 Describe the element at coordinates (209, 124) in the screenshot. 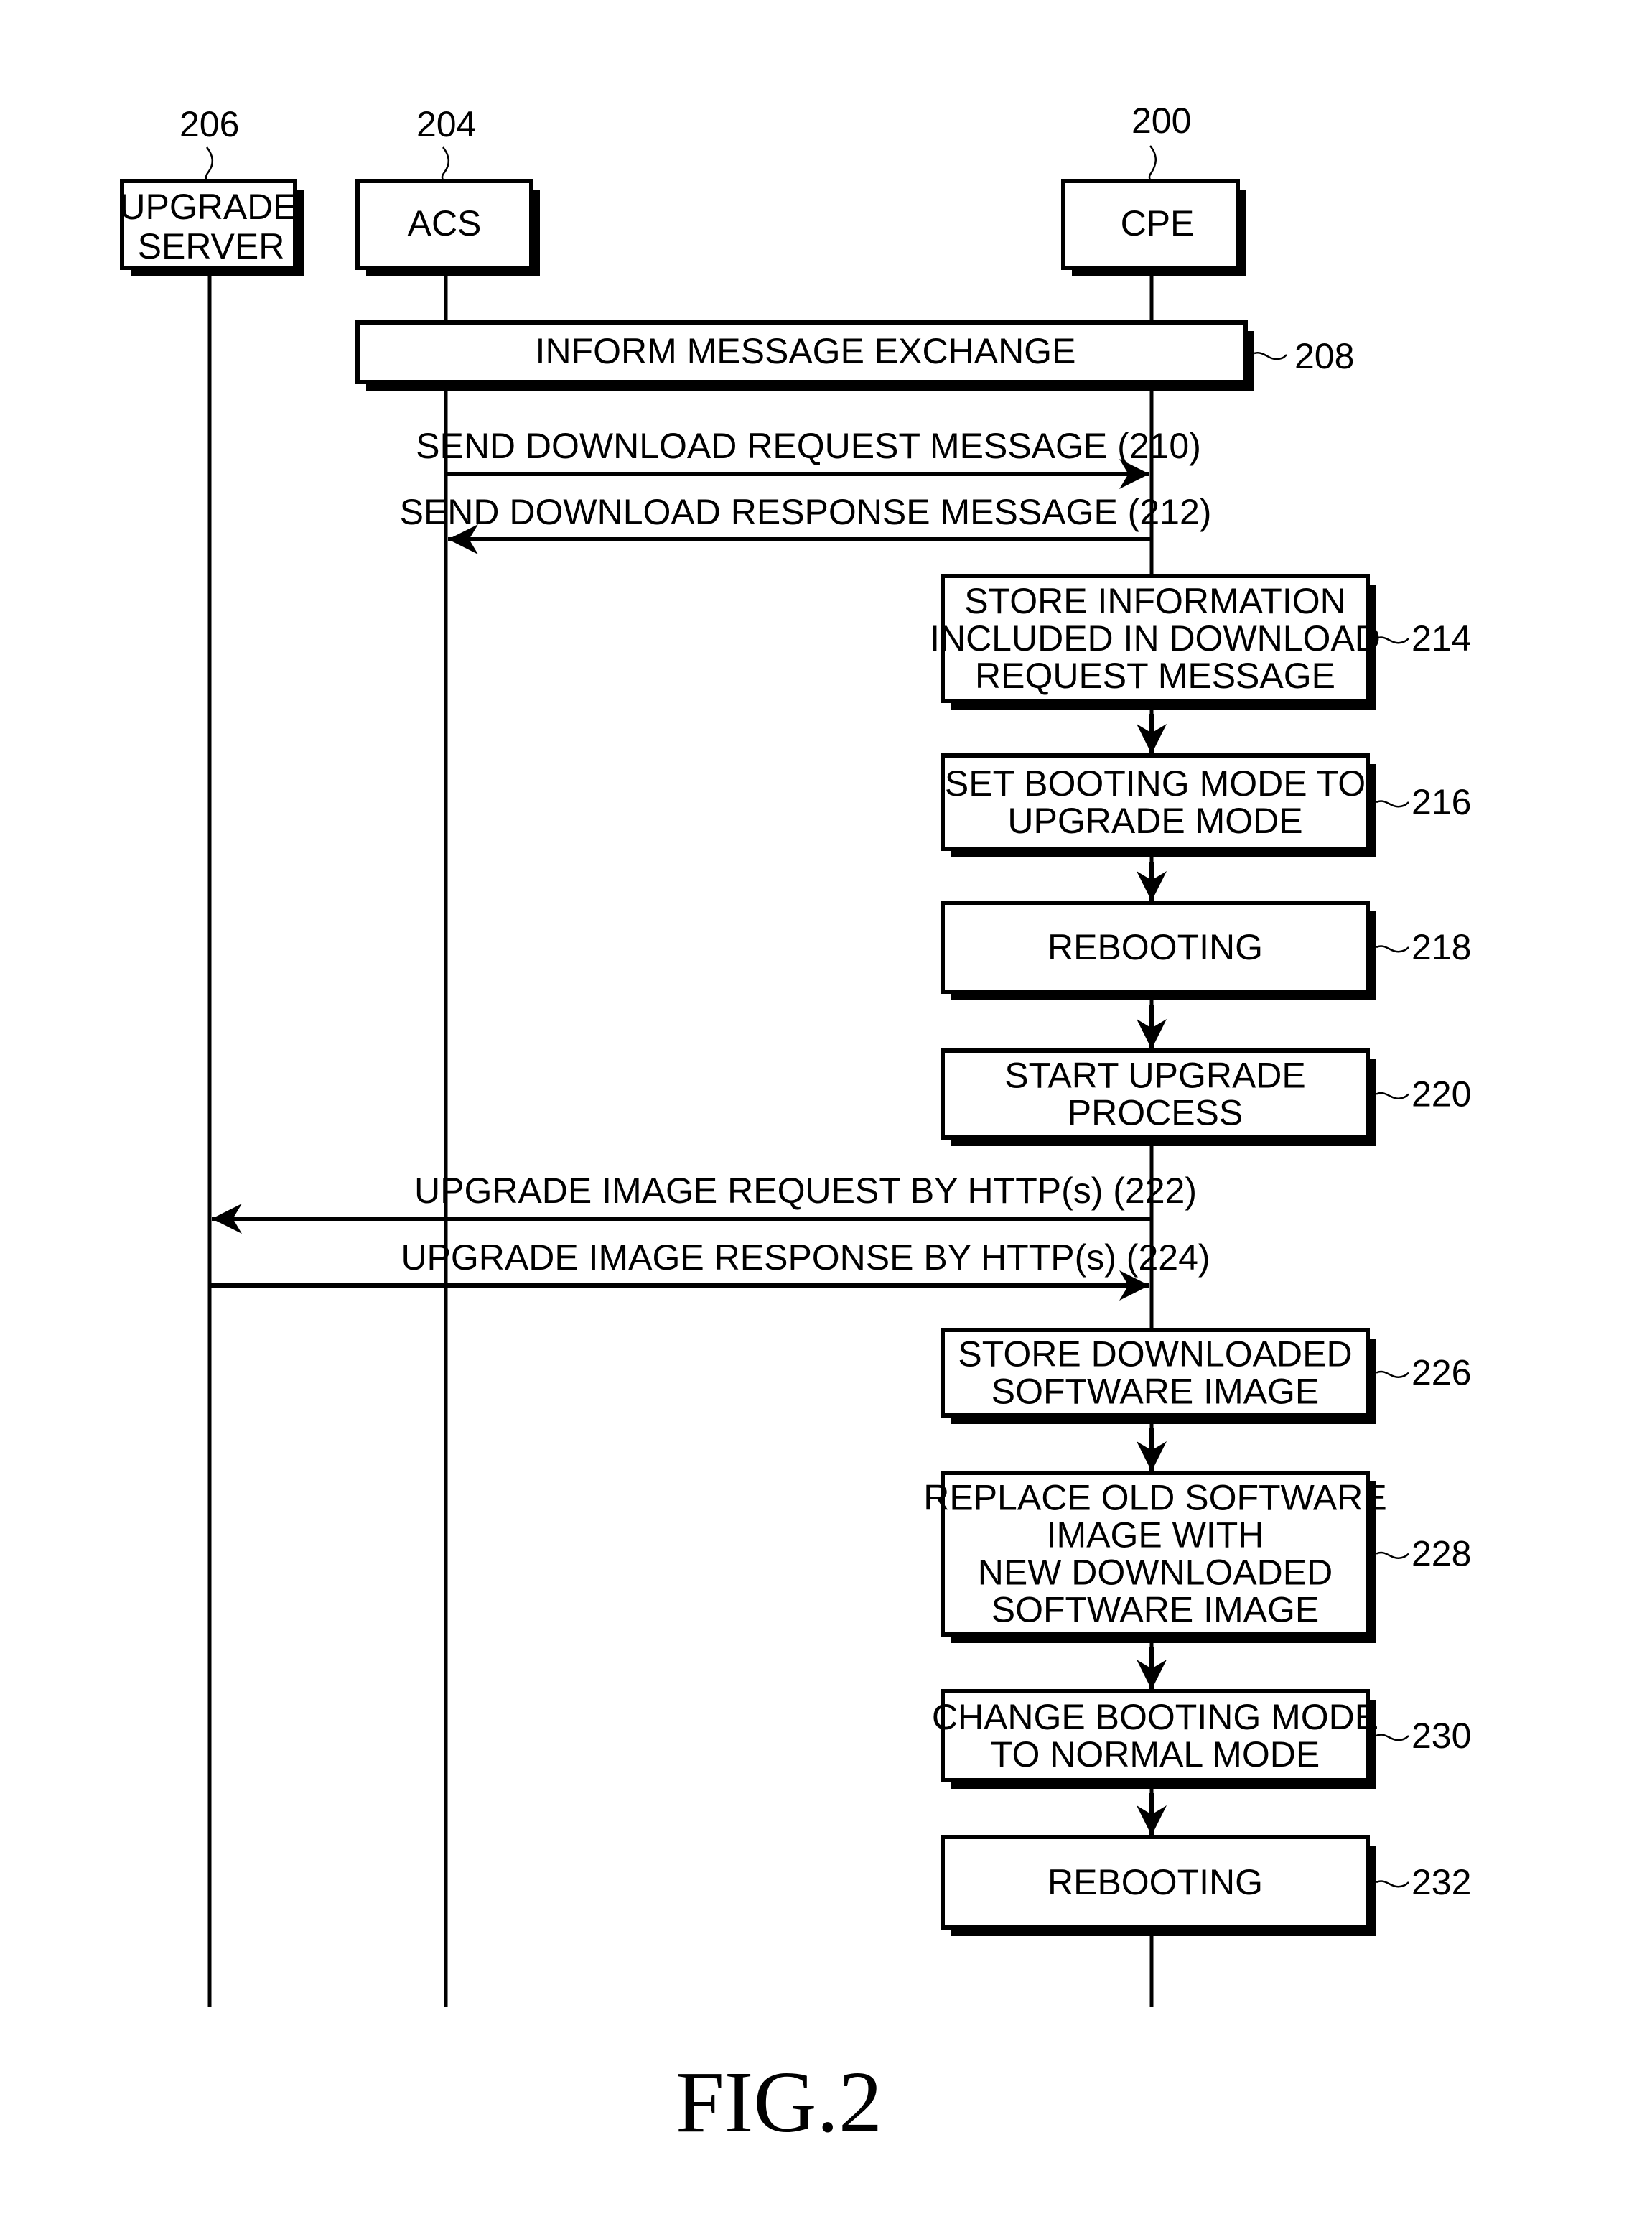

I see `entity-ref-206: 206` at that location.